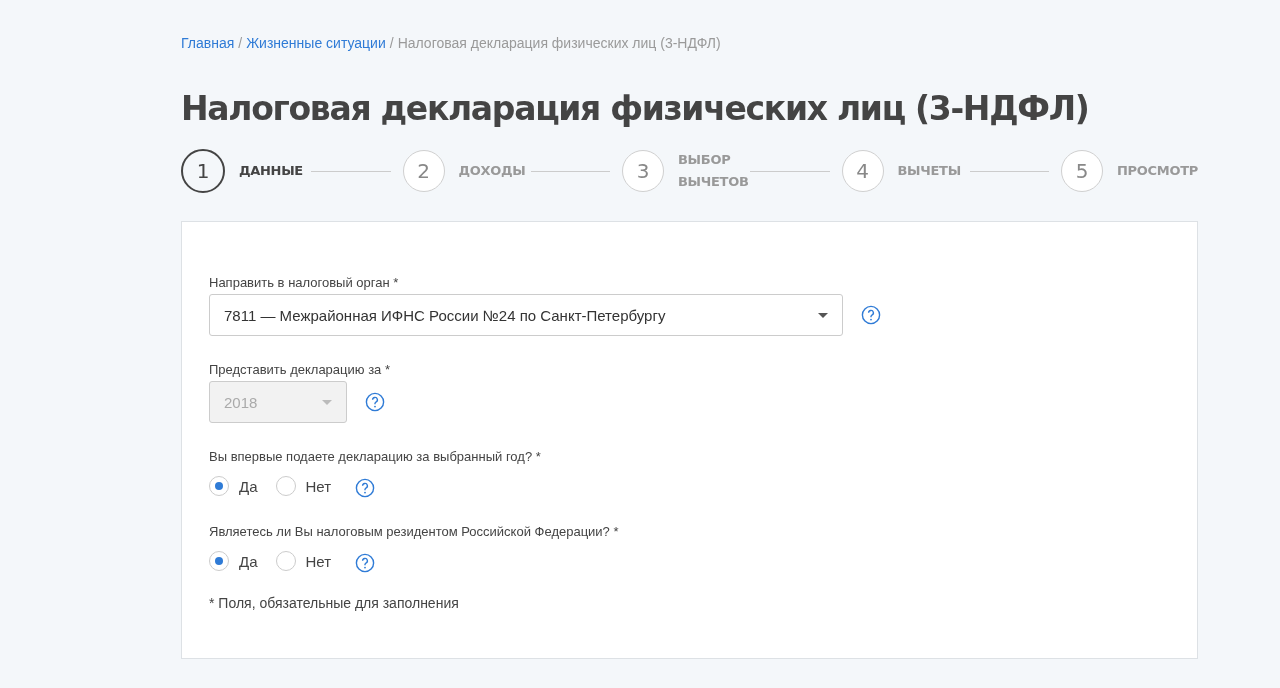 The height and width of the screenshot is (688, 1280). I want to click on breadcrumb-link: Главная, so click(208, 43).